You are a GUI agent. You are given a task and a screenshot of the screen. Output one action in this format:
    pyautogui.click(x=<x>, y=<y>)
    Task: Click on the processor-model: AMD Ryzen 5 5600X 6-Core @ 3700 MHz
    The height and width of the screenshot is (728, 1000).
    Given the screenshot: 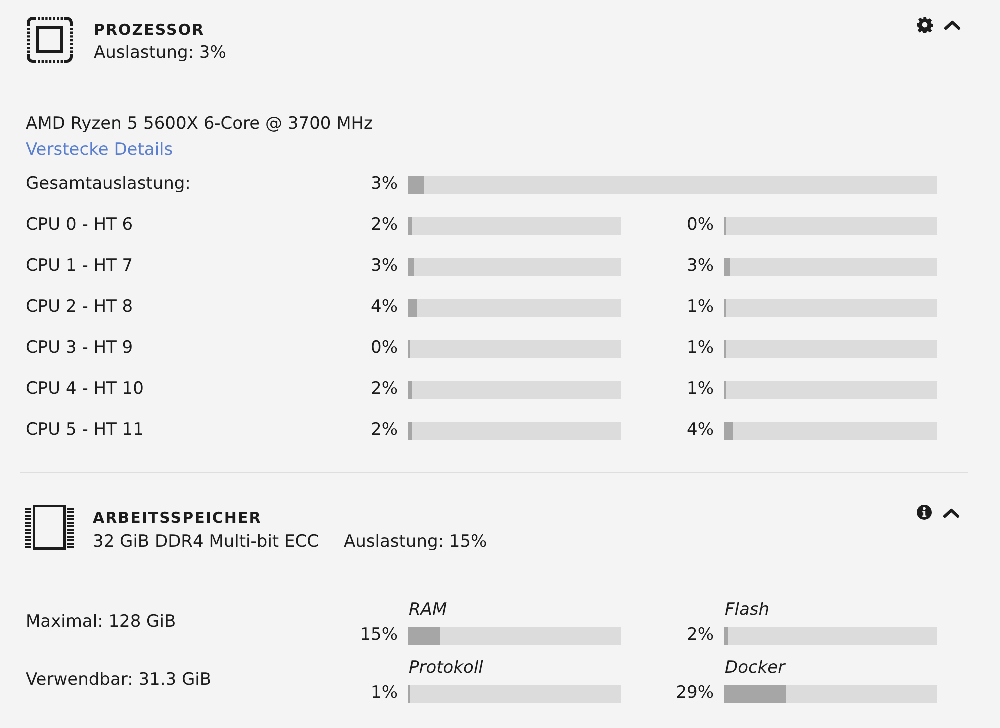 What is the action you would take?
    pyautogui.click(x=200, y=124)
    